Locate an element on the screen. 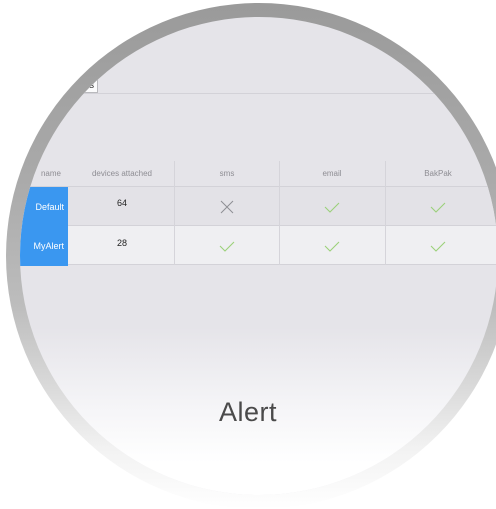 The width and height of the screenshot is (496, 509). header-row-divider is located at coordinates (258, 186).